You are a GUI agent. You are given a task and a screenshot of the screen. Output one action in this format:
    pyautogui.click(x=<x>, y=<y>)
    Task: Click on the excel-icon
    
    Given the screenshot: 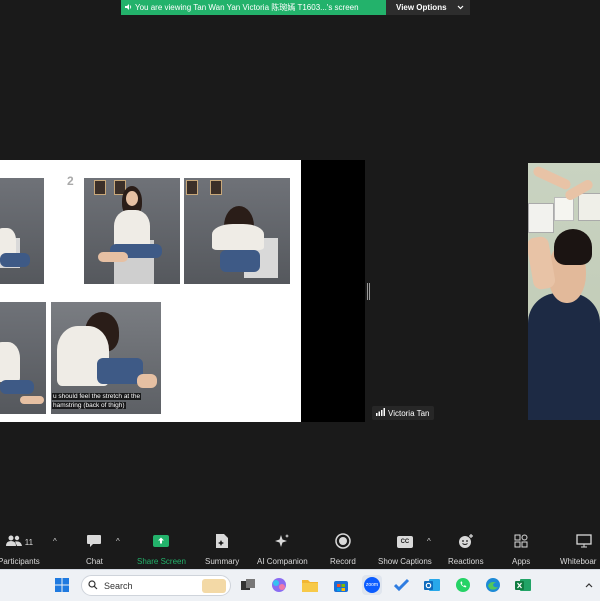 What is the action you would take?
    pyautogui.click(x=523, y=585)
    